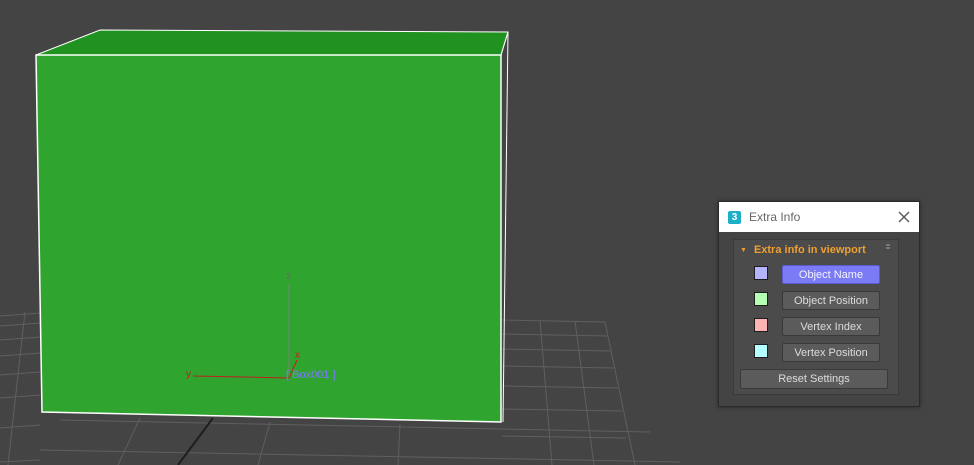 The height and width of the screenshot is (465, 974). What do you see at coordinates (195, 441) in the screenshot?
I see `world-axis-line` at bounding box center [195, 441].